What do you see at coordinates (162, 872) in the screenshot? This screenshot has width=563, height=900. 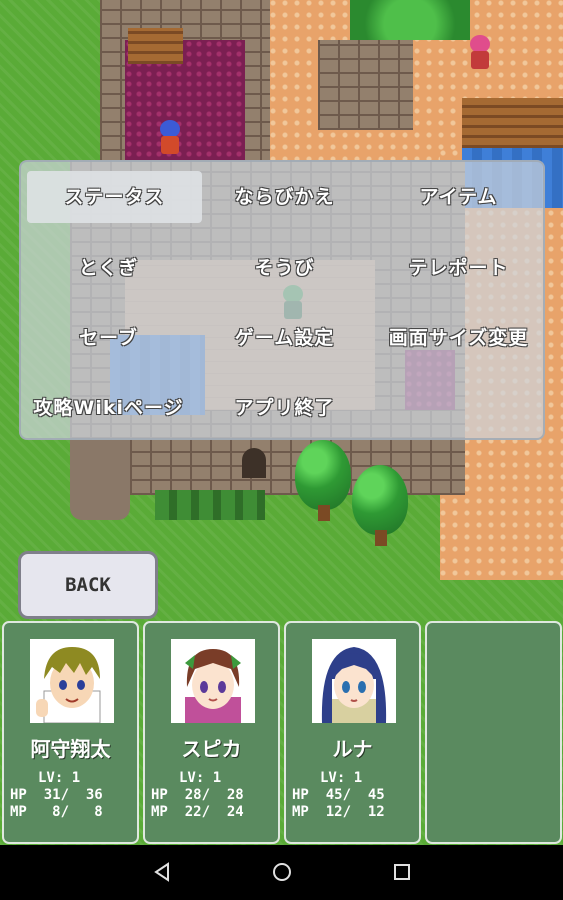 I see `triangle-back-icon` at bounding box center [162, 872].